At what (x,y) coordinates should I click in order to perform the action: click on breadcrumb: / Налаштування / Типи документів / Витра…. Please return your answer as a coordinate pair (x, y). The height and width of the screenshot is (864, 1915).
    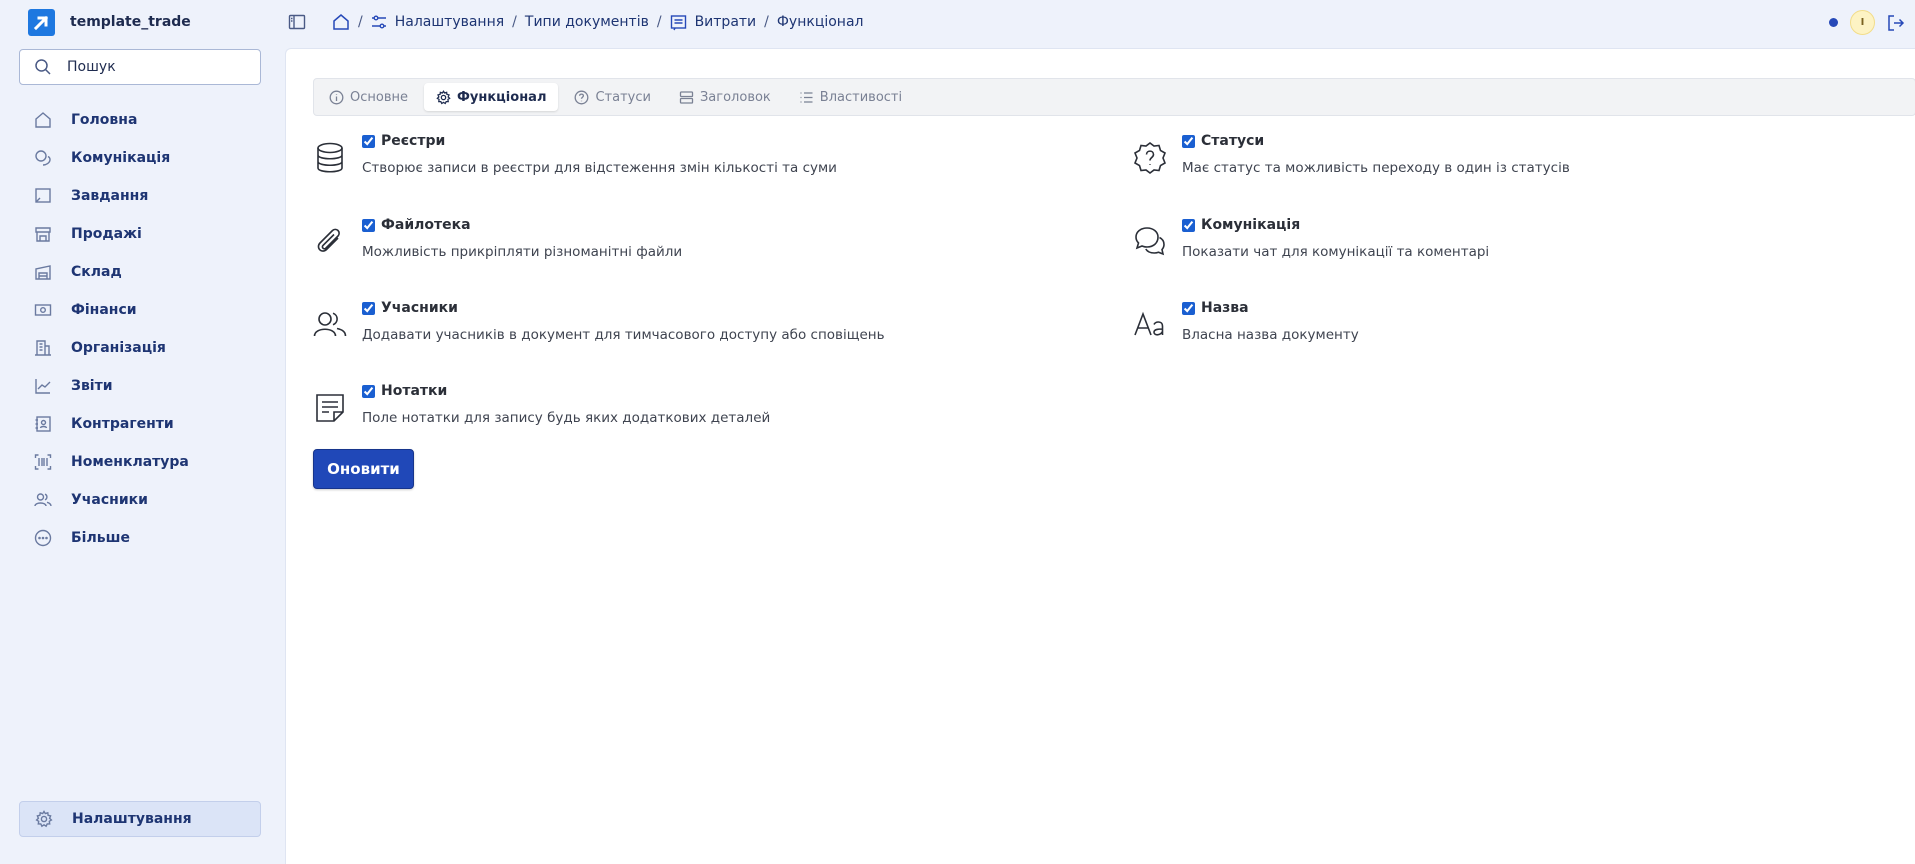
    Looking at the image, I should click on (598, 22).